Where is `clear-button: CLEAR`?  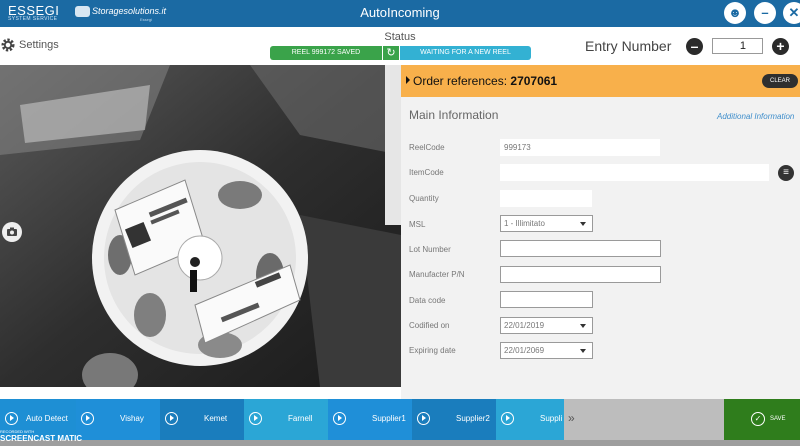
clear-button: CLEAR is located at coordinates (780, 81).